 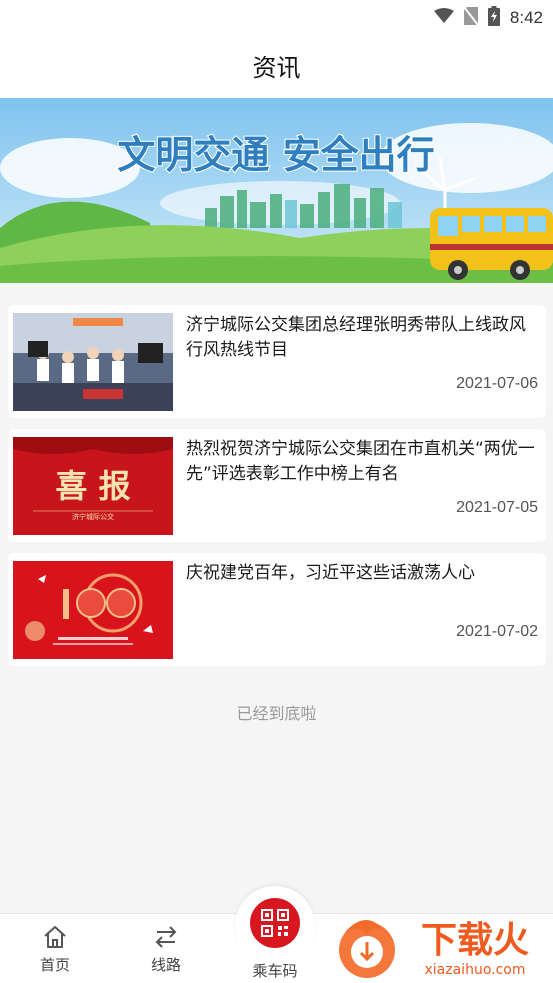 I want to click on status-bar: 8:42, so click(x=276, y=16).